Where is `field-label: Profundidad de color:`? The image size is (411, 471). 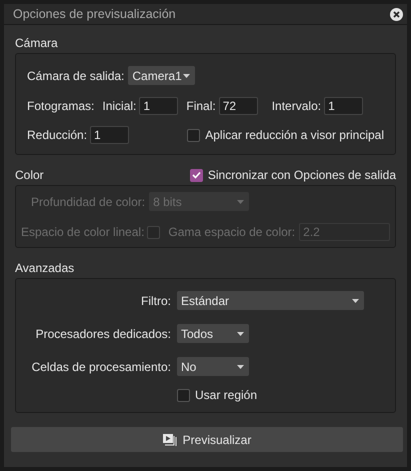
field-label: Profundidad de color: is located at coordinates (88, 201).